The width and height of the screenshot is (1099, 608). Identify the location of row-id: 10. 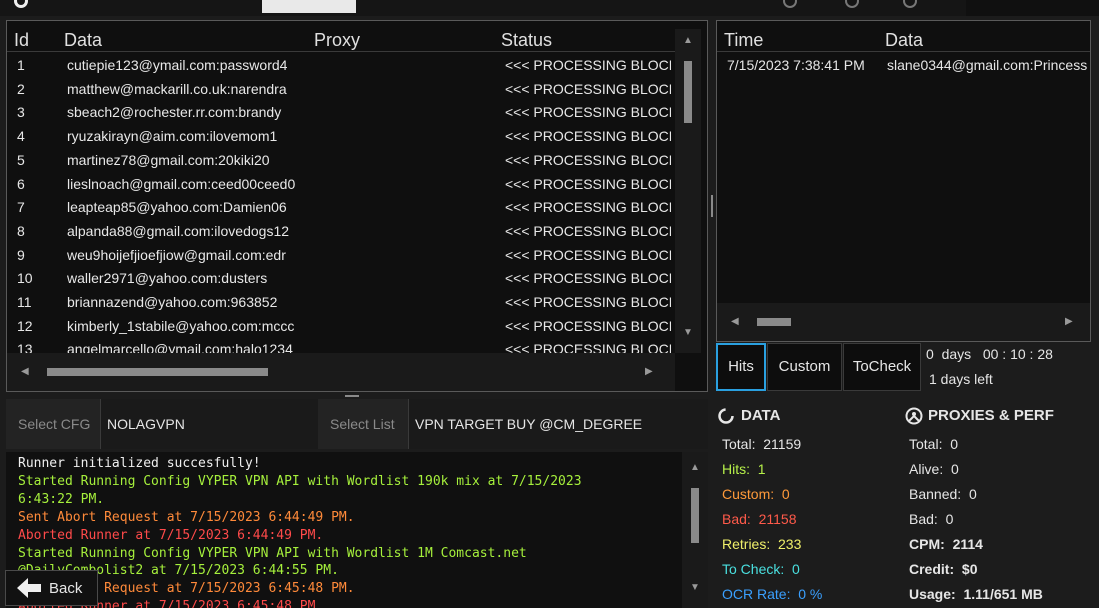
(25, 278).